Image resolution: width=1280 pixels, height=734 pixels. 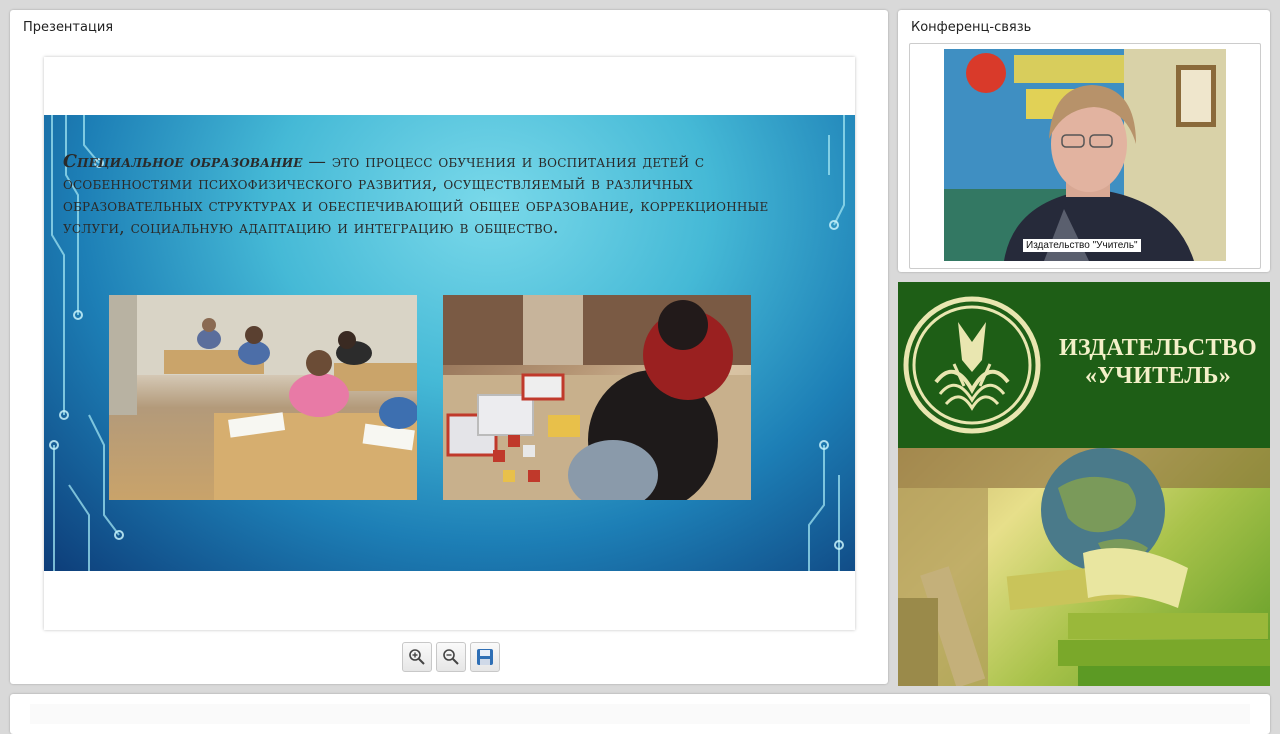 I want to click on classroom-photo, so click(x=263, y=397).